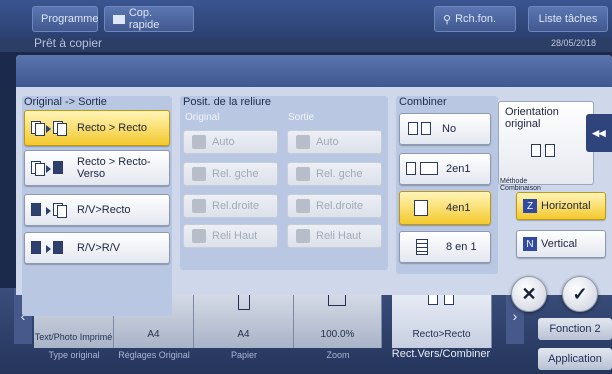 This screenshot has height=374, width=612. I want to click on two-in-one-icon, so click(424, 169).